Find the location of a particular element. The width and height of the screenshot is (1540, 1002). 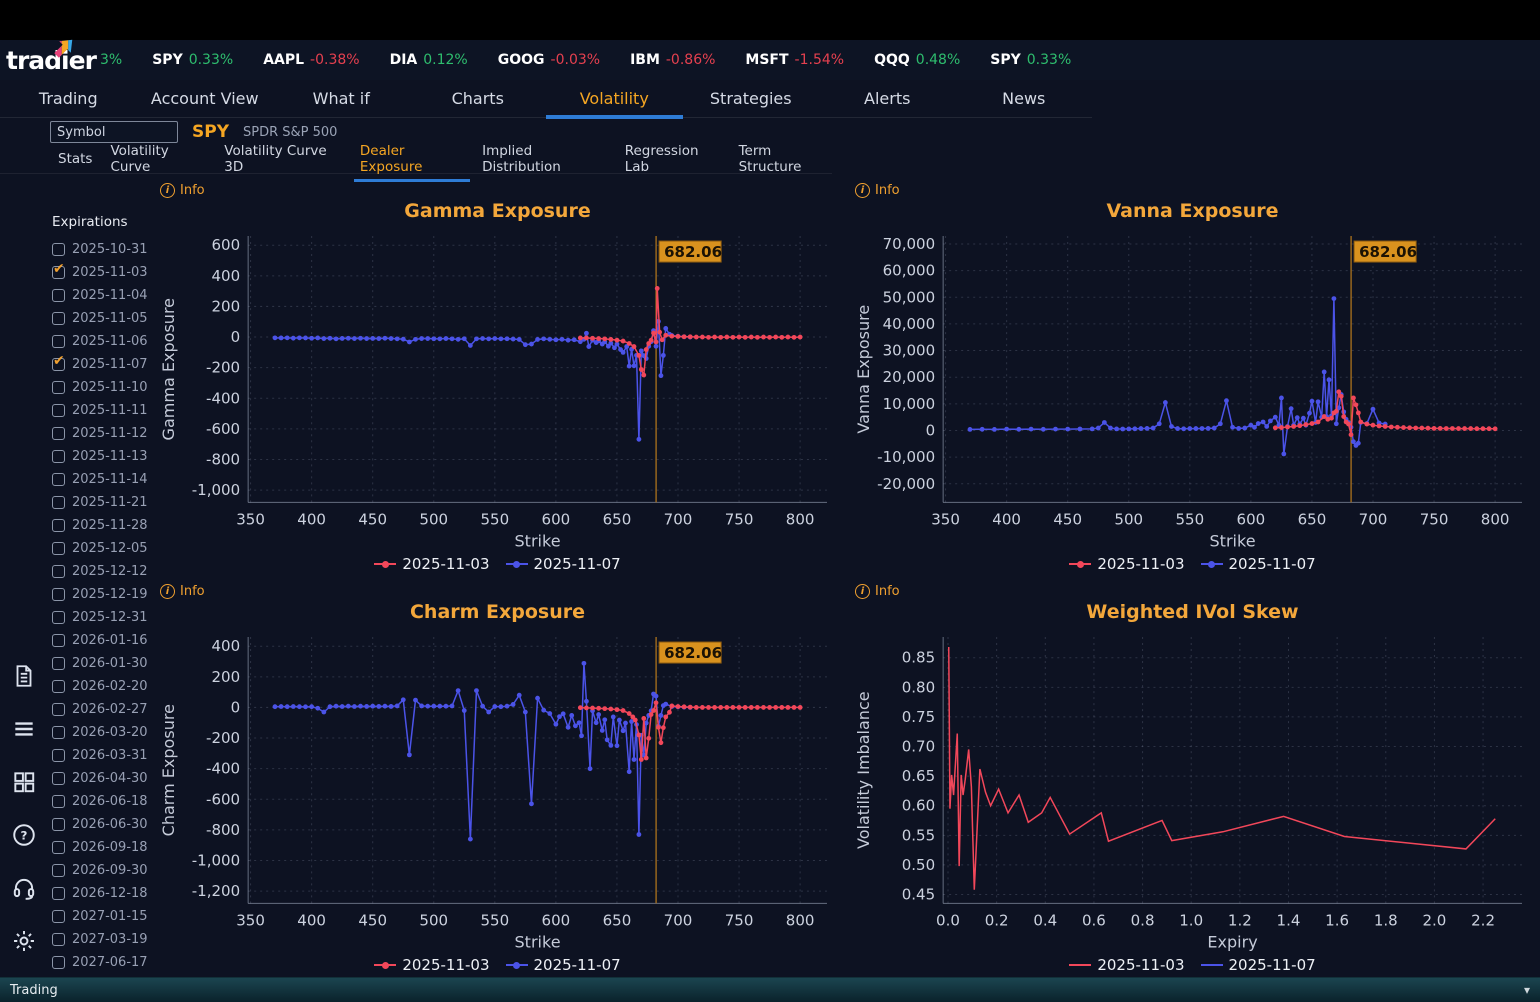

subtab-regression-lab: Regression Lab is located at coordinates (673, 160).